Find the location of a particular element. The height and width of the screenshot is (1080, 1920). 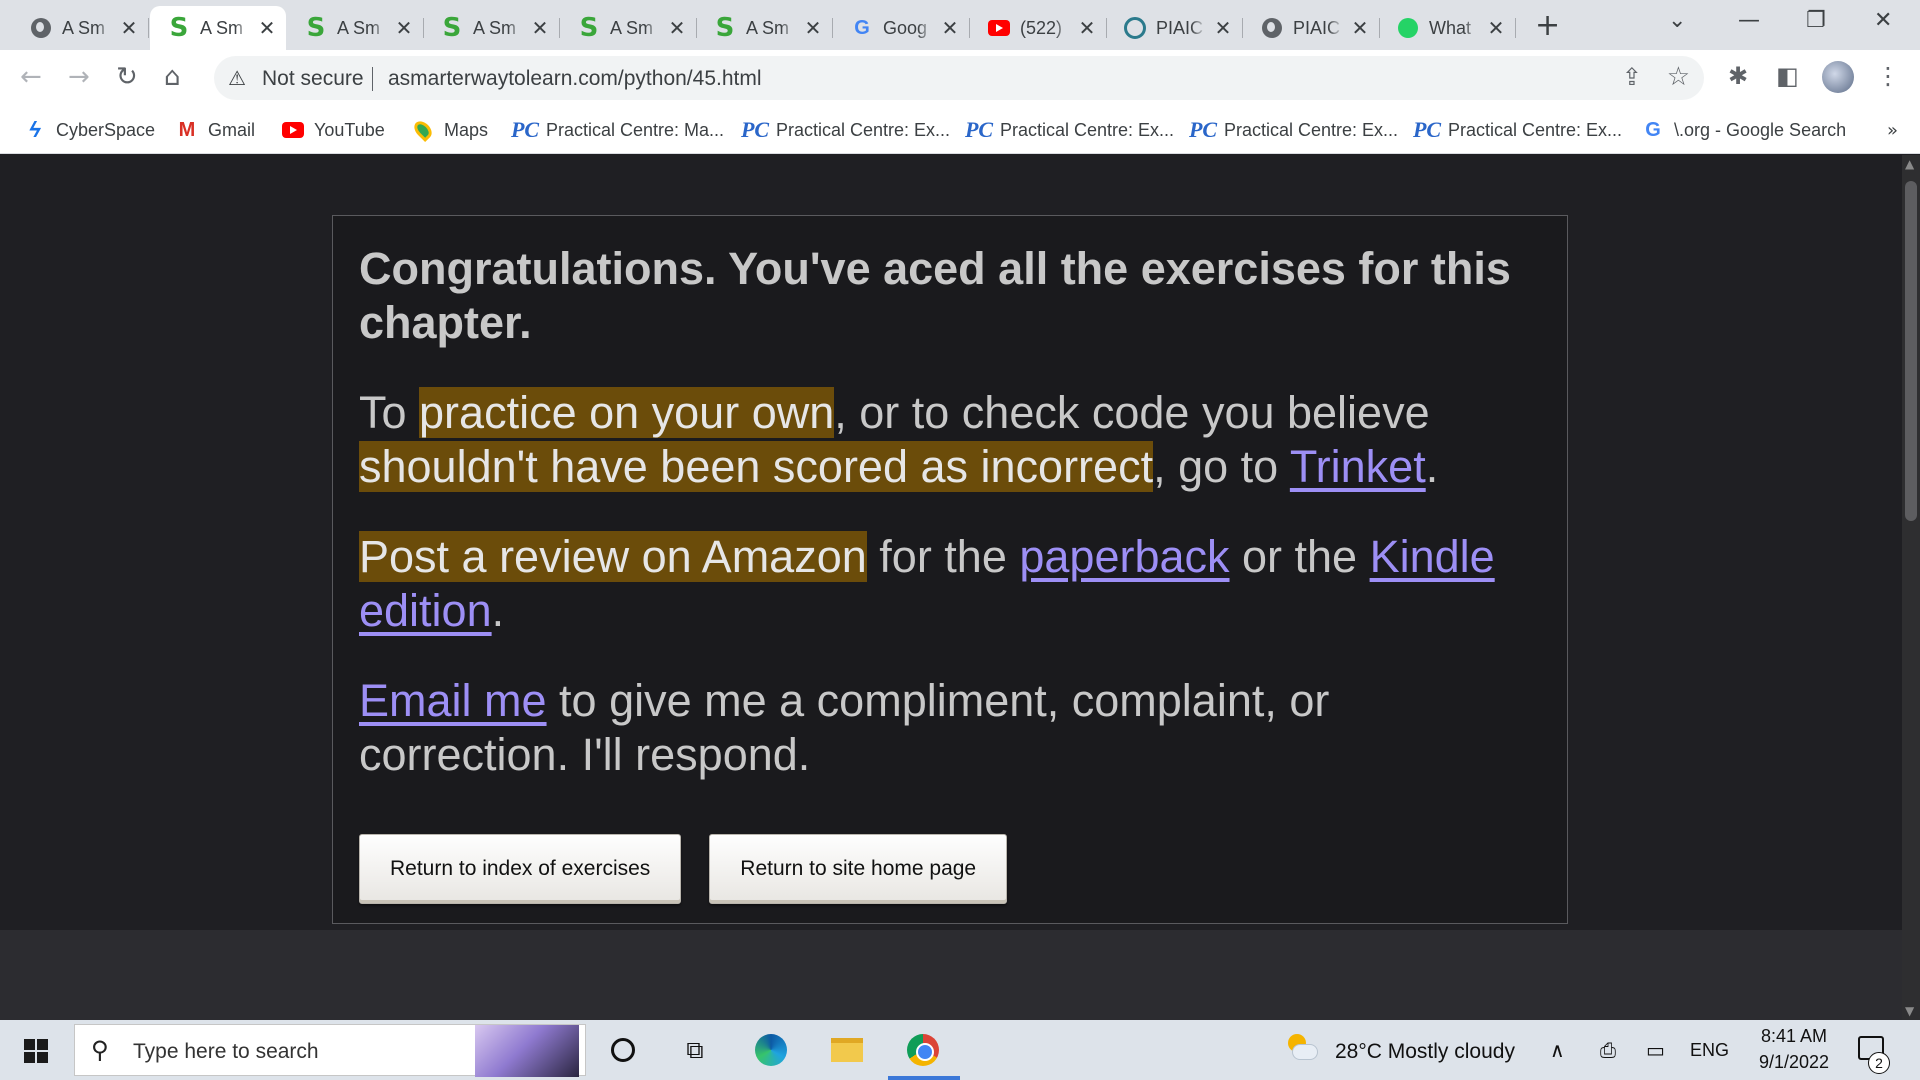

scroll-thumb is located at coordinates (1911, 351).